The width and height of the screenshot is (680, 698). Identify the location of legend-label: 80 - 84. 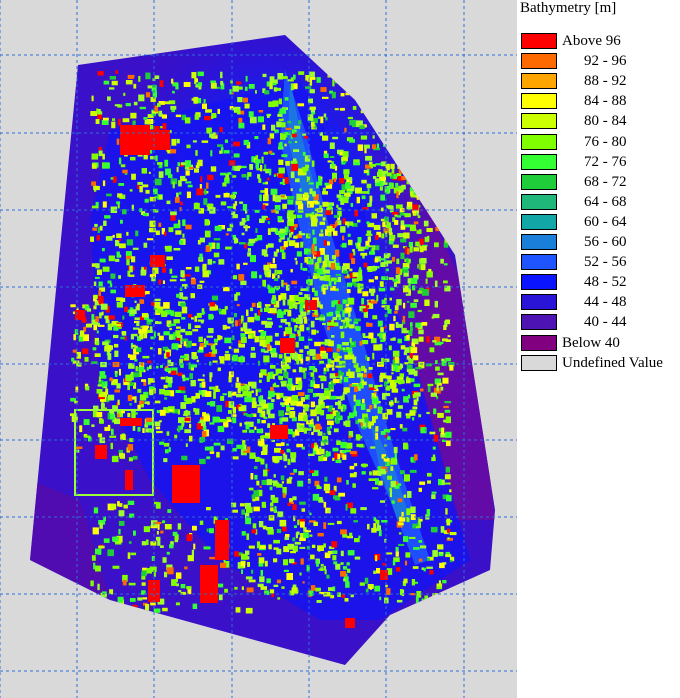
(605, 121).